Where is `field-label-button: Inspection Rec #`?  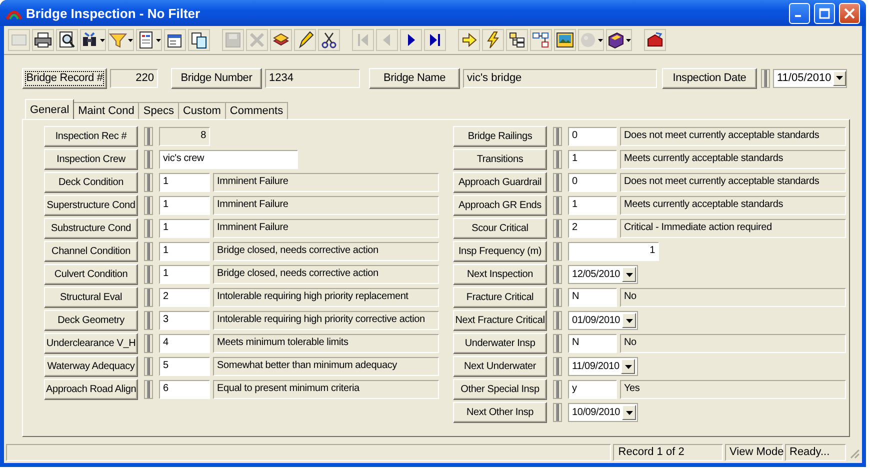 field-label-button: Inspection Rec # is located at coordinates (91, 136).